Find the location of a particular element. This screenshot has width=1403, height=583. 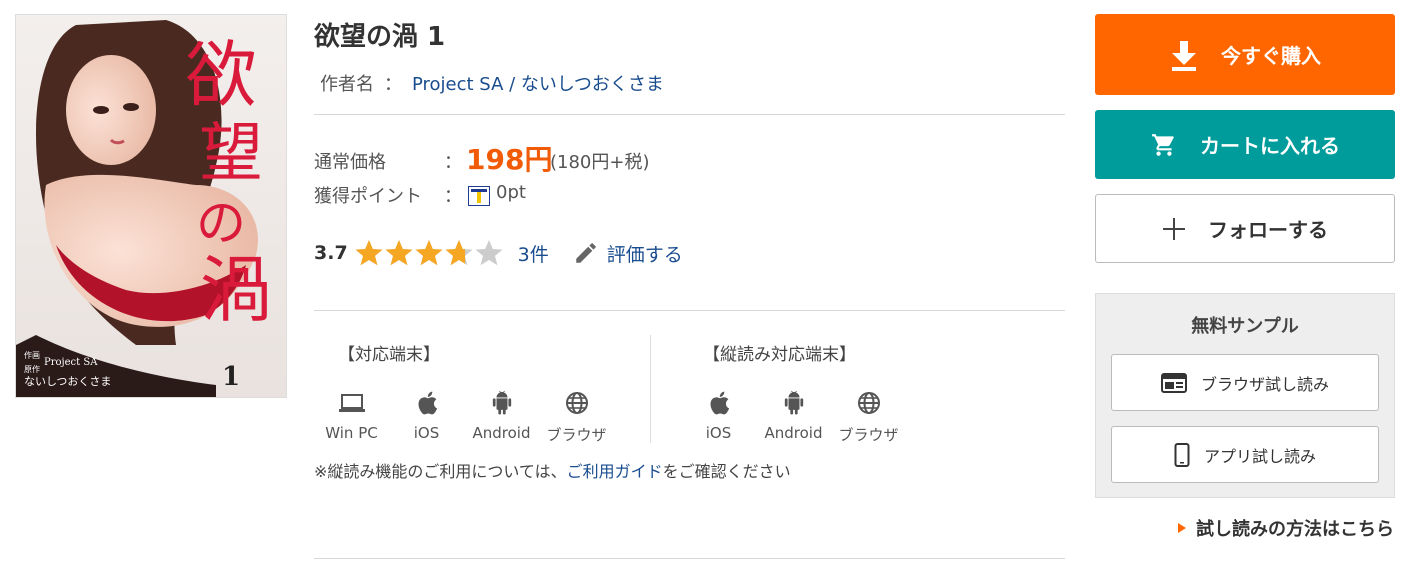

vertical-device-ブラウザ: ブラウザ is located at coordinates (868, 416).